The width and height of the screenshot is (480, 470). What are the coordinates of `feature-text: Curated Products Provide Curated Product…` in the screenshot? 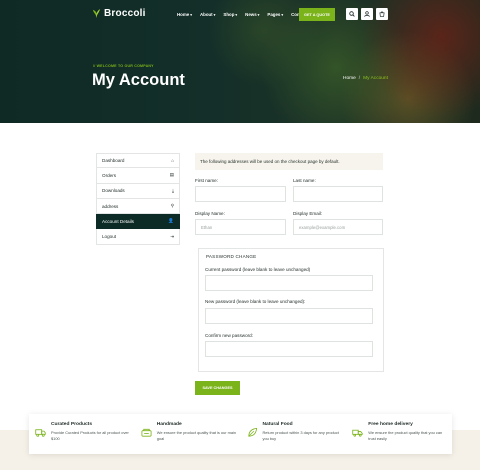 It's located at (92, 438).